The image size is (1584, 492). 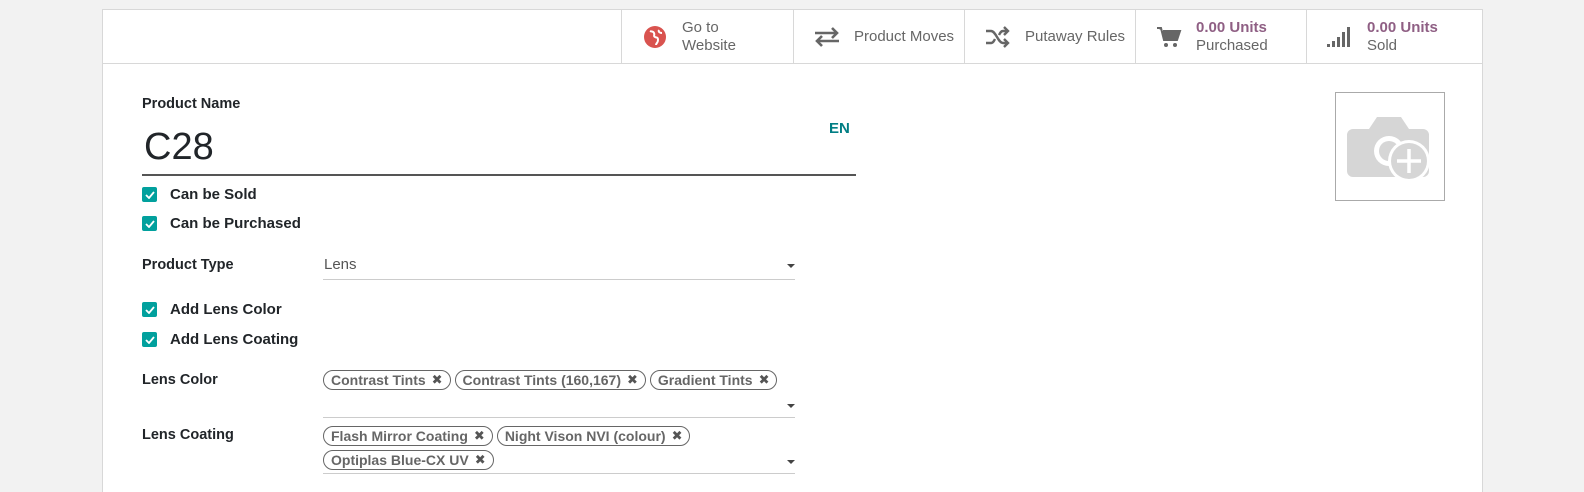 What do you see at coordinates (904, 36) in the screenshot?
I see `product-moves-label: Product Moves` at bounding box center [904, 36].